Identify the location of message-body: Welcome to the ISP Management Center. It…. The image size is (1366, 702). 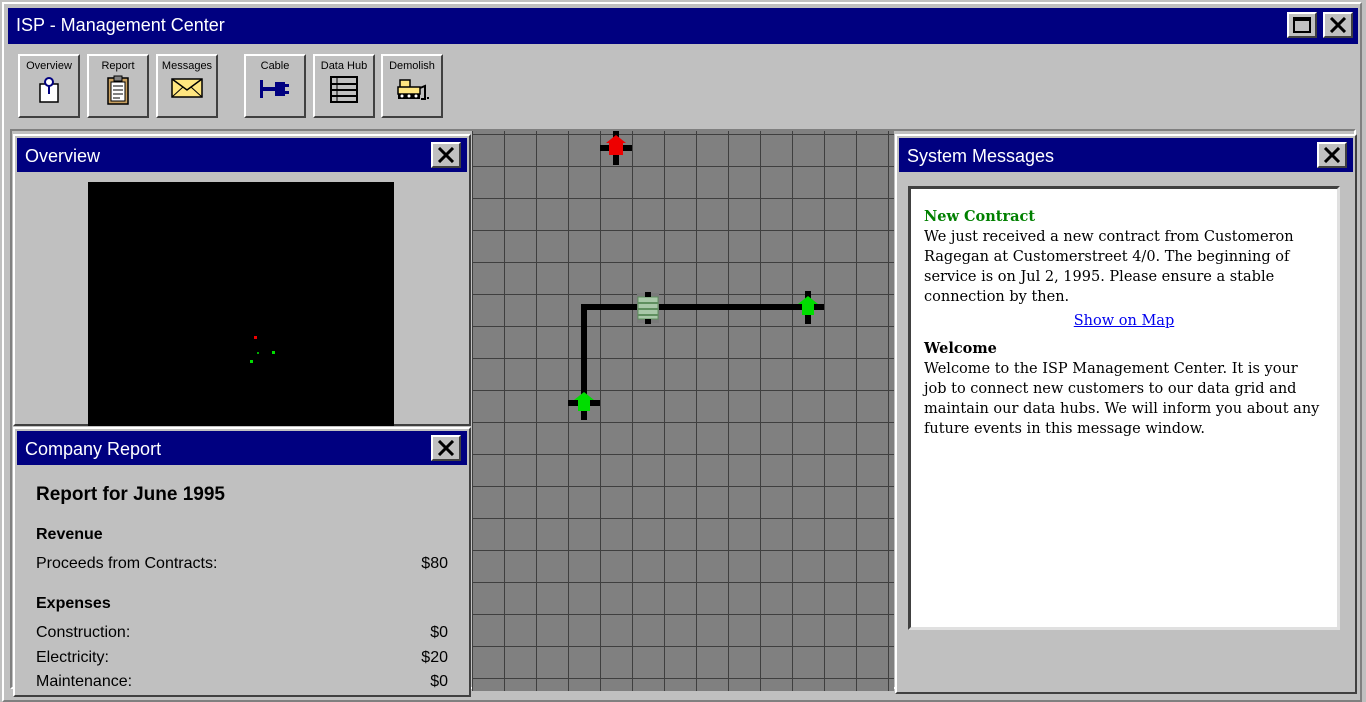
(1122, 399).